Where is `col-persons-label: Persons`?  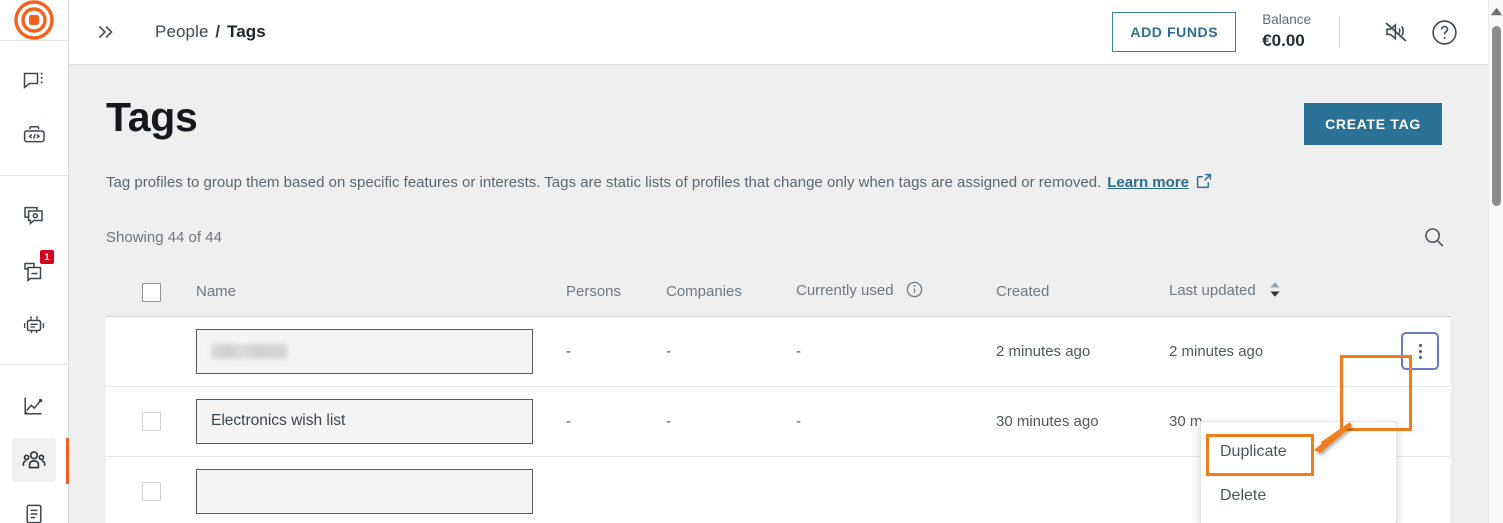
col-persons-label: Persons is located at coordinates (594, 291).